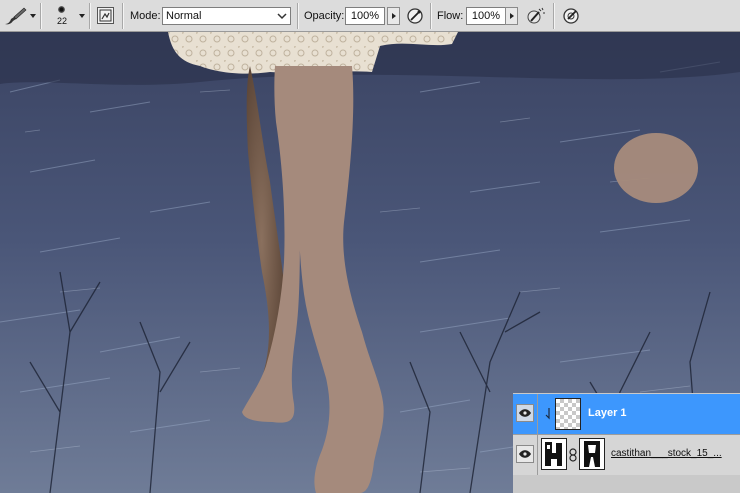 The image size is (740, 493). Describe the element at coordinates (105, 15) in the screenshot. I see `brush-panel-toggle-icon` at that location.